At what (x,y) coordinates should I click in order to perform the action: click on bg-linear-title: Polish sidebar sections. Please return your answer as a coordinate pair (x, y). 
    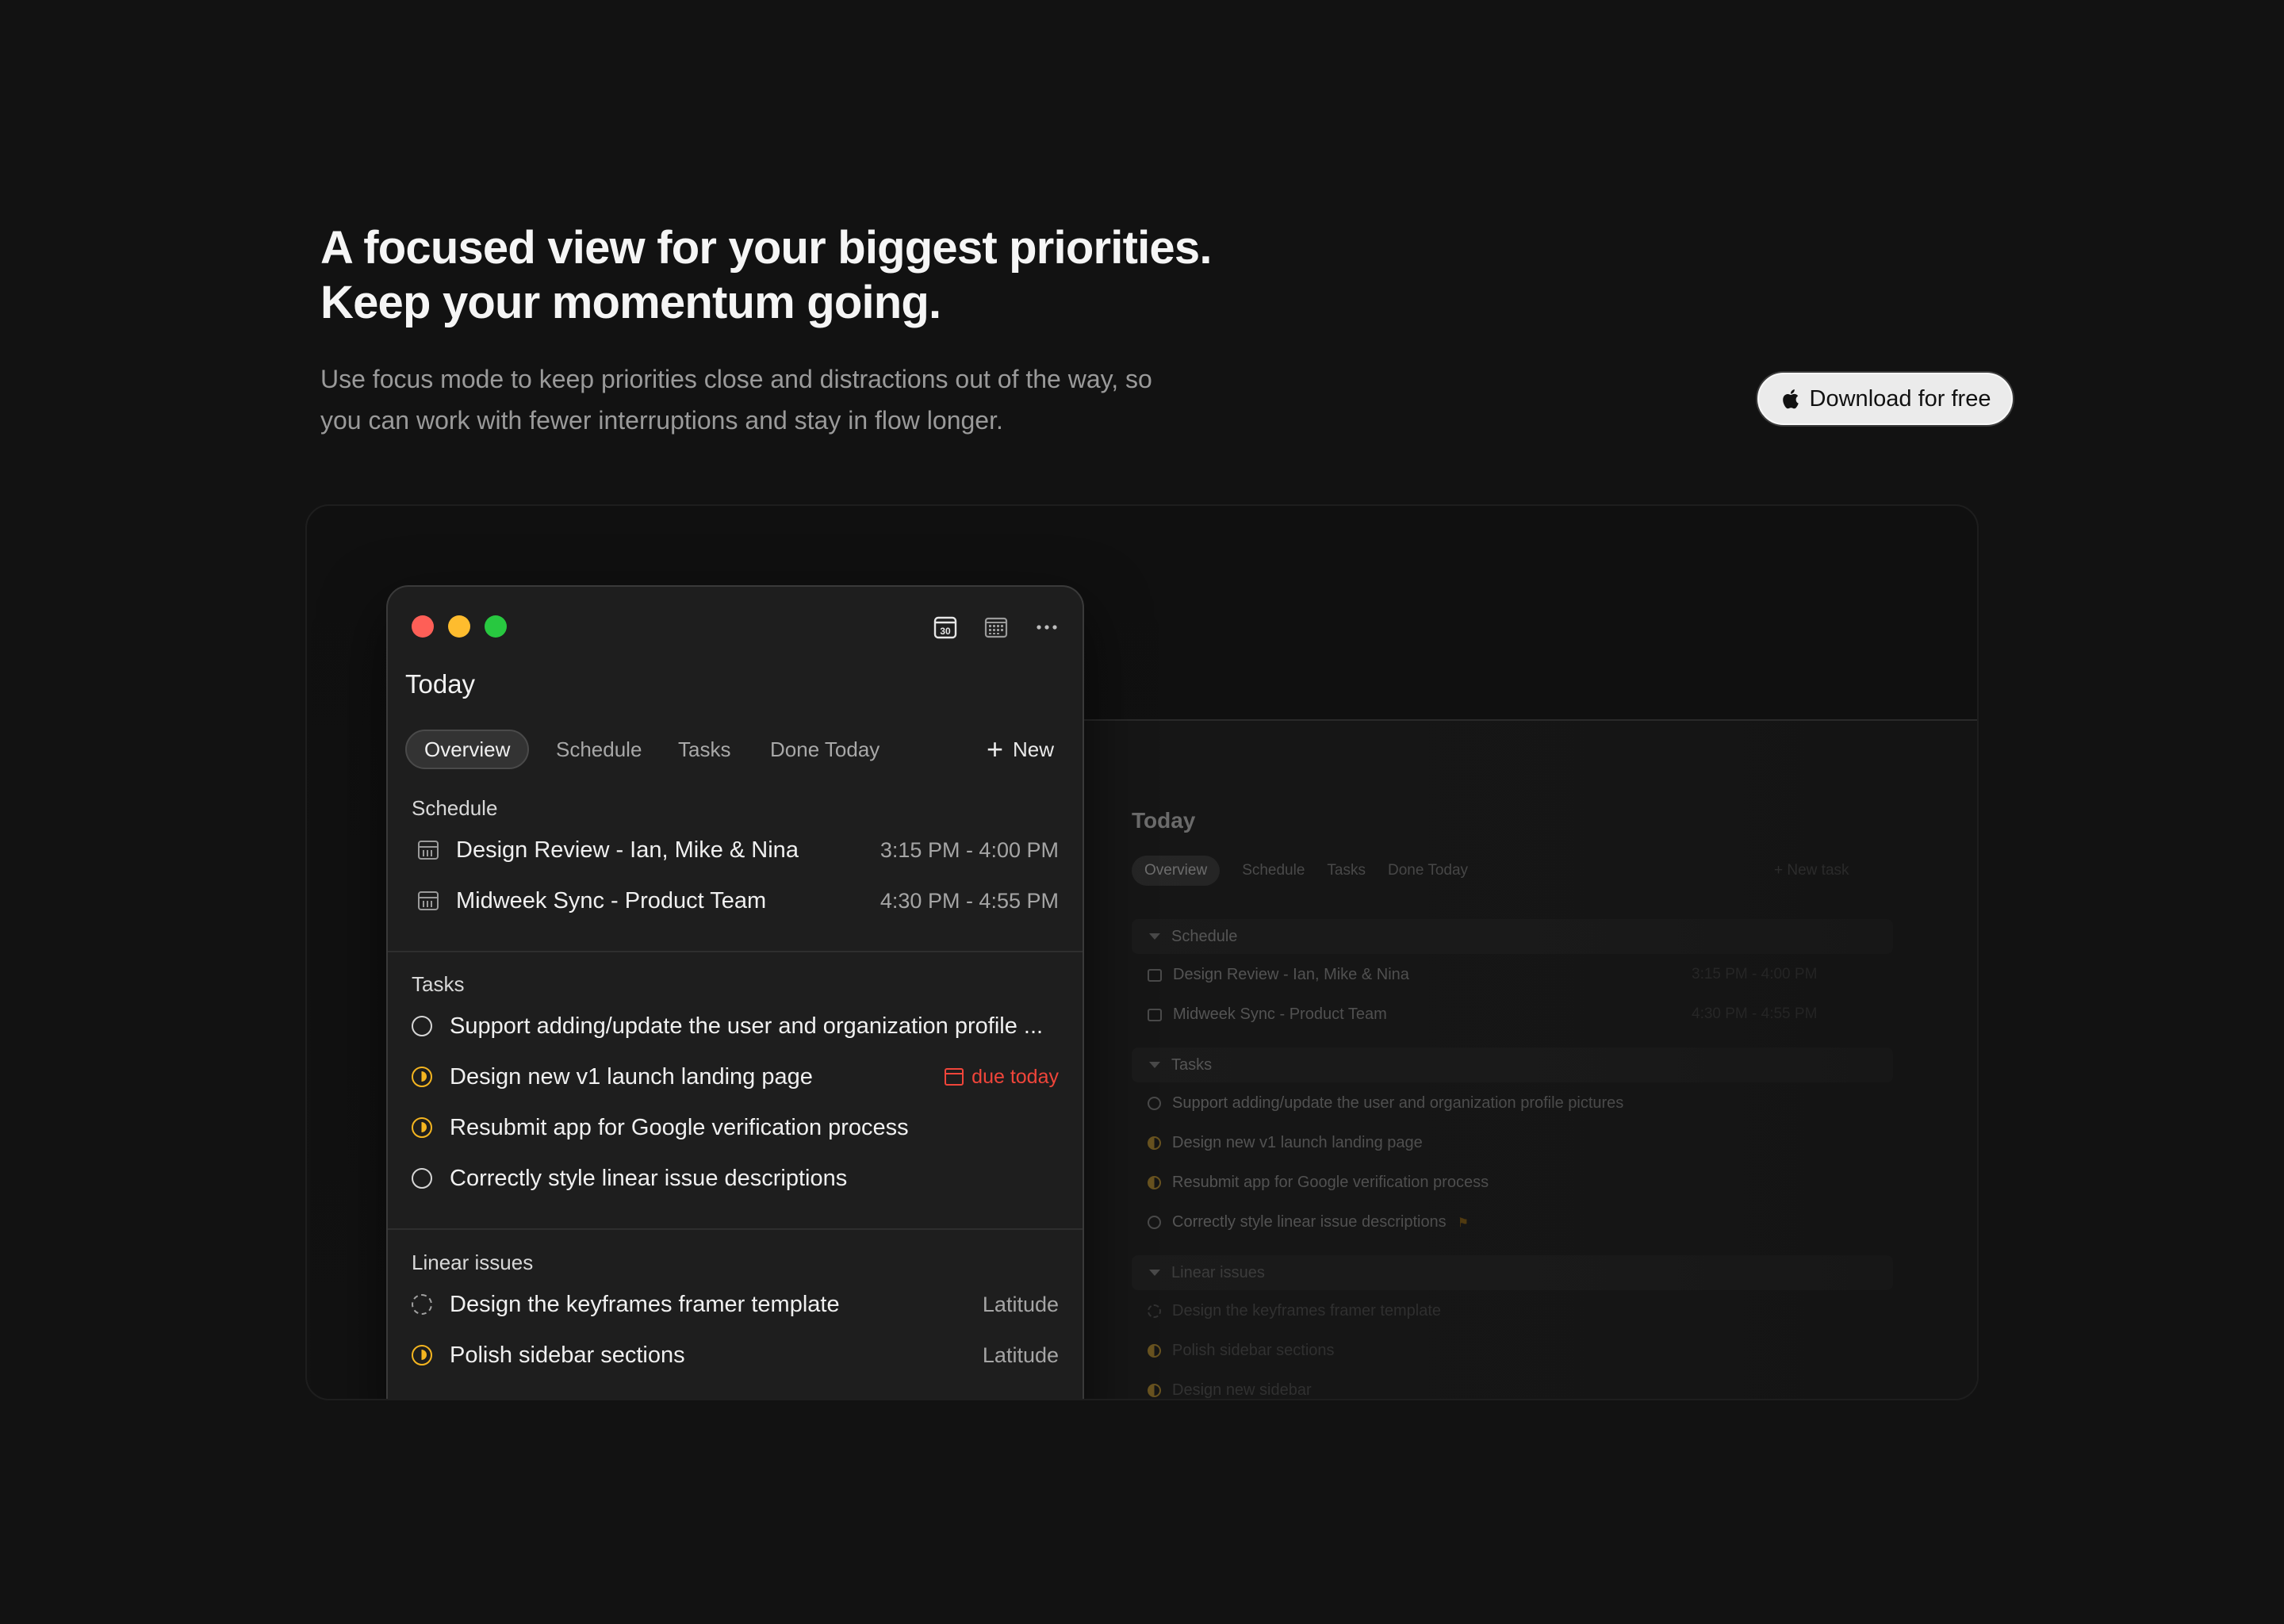
    Looking at the image, I should click on (1253, 1350).